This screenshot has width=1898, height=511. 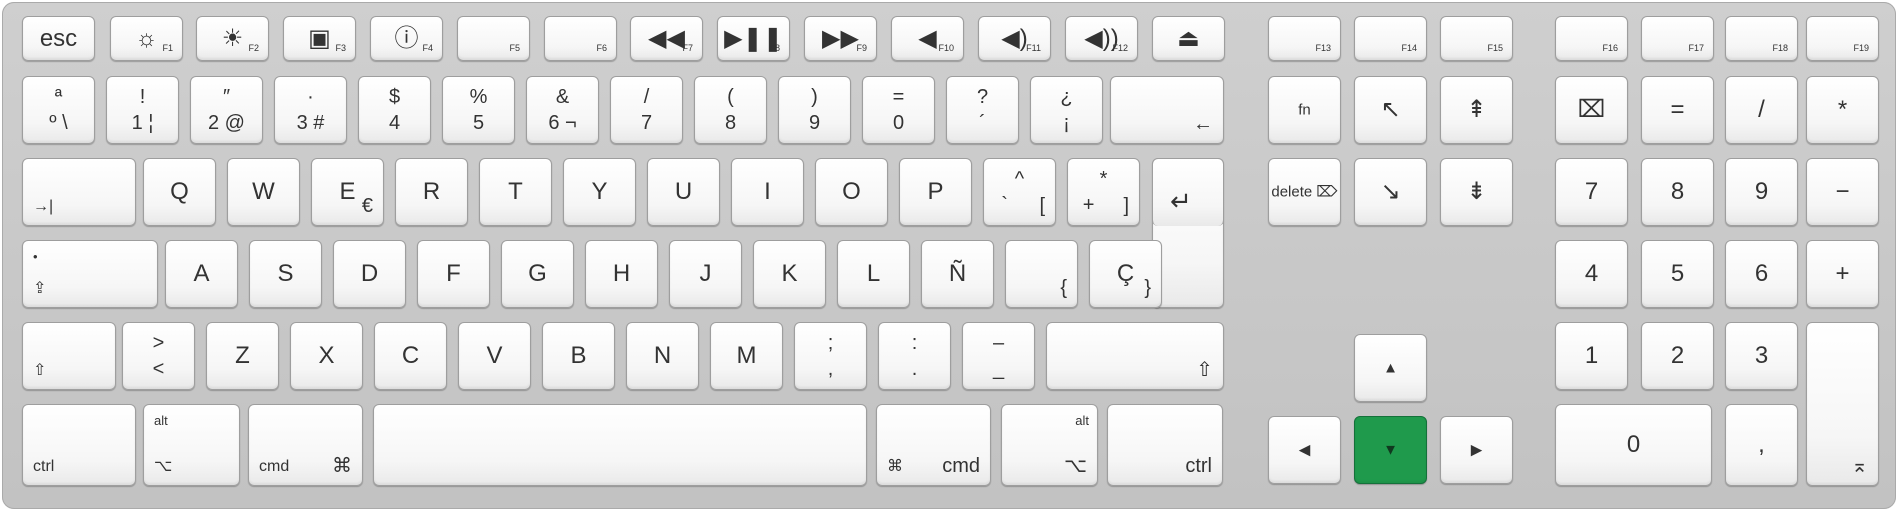 I want to click on key-angle: > <, so click(x=158, y=356).